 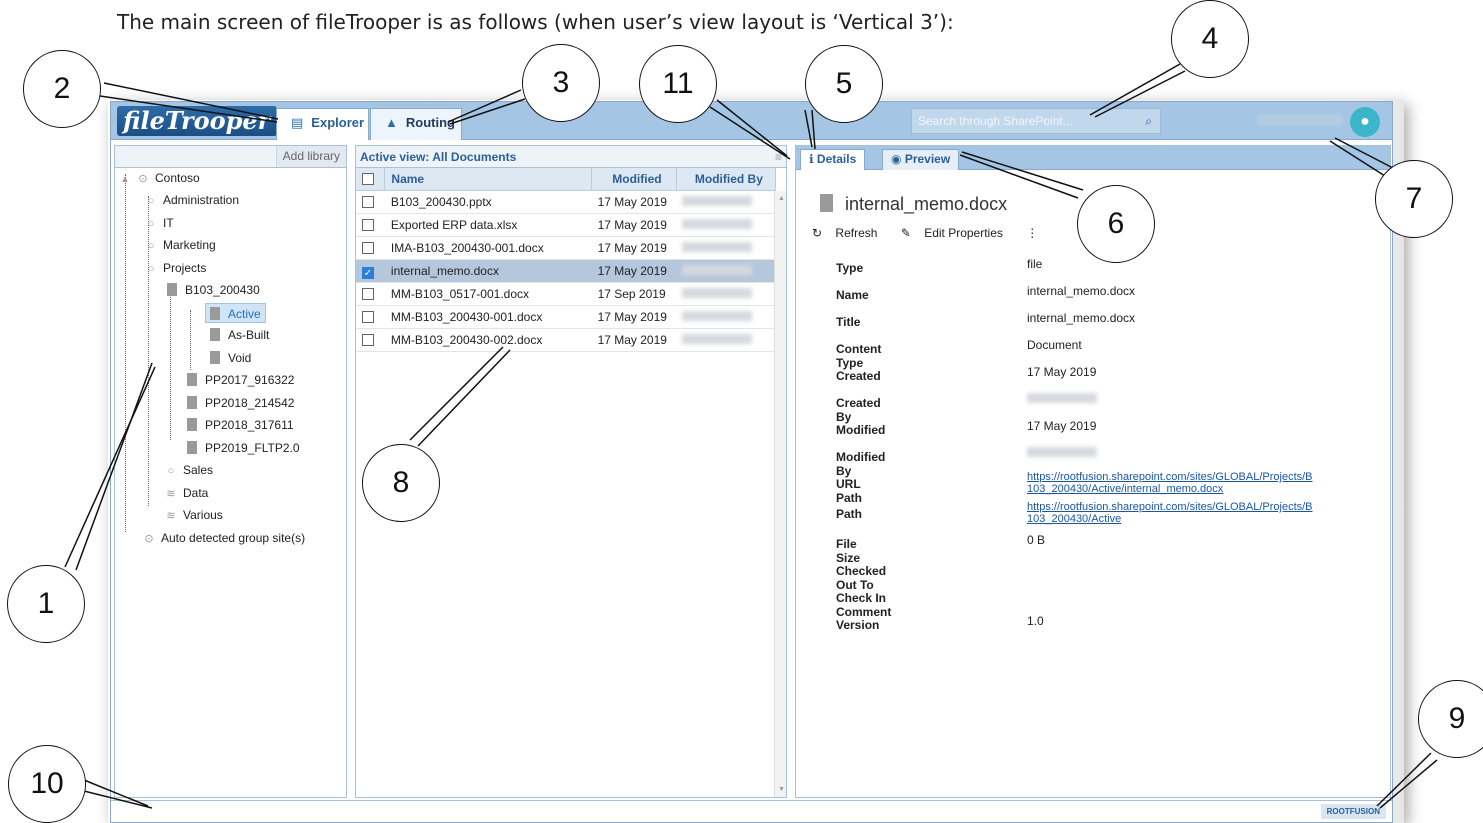 I want to click on table-row-selected: ✓ internal_memo.docx 17 May 2019, so click(x=566, y=271).